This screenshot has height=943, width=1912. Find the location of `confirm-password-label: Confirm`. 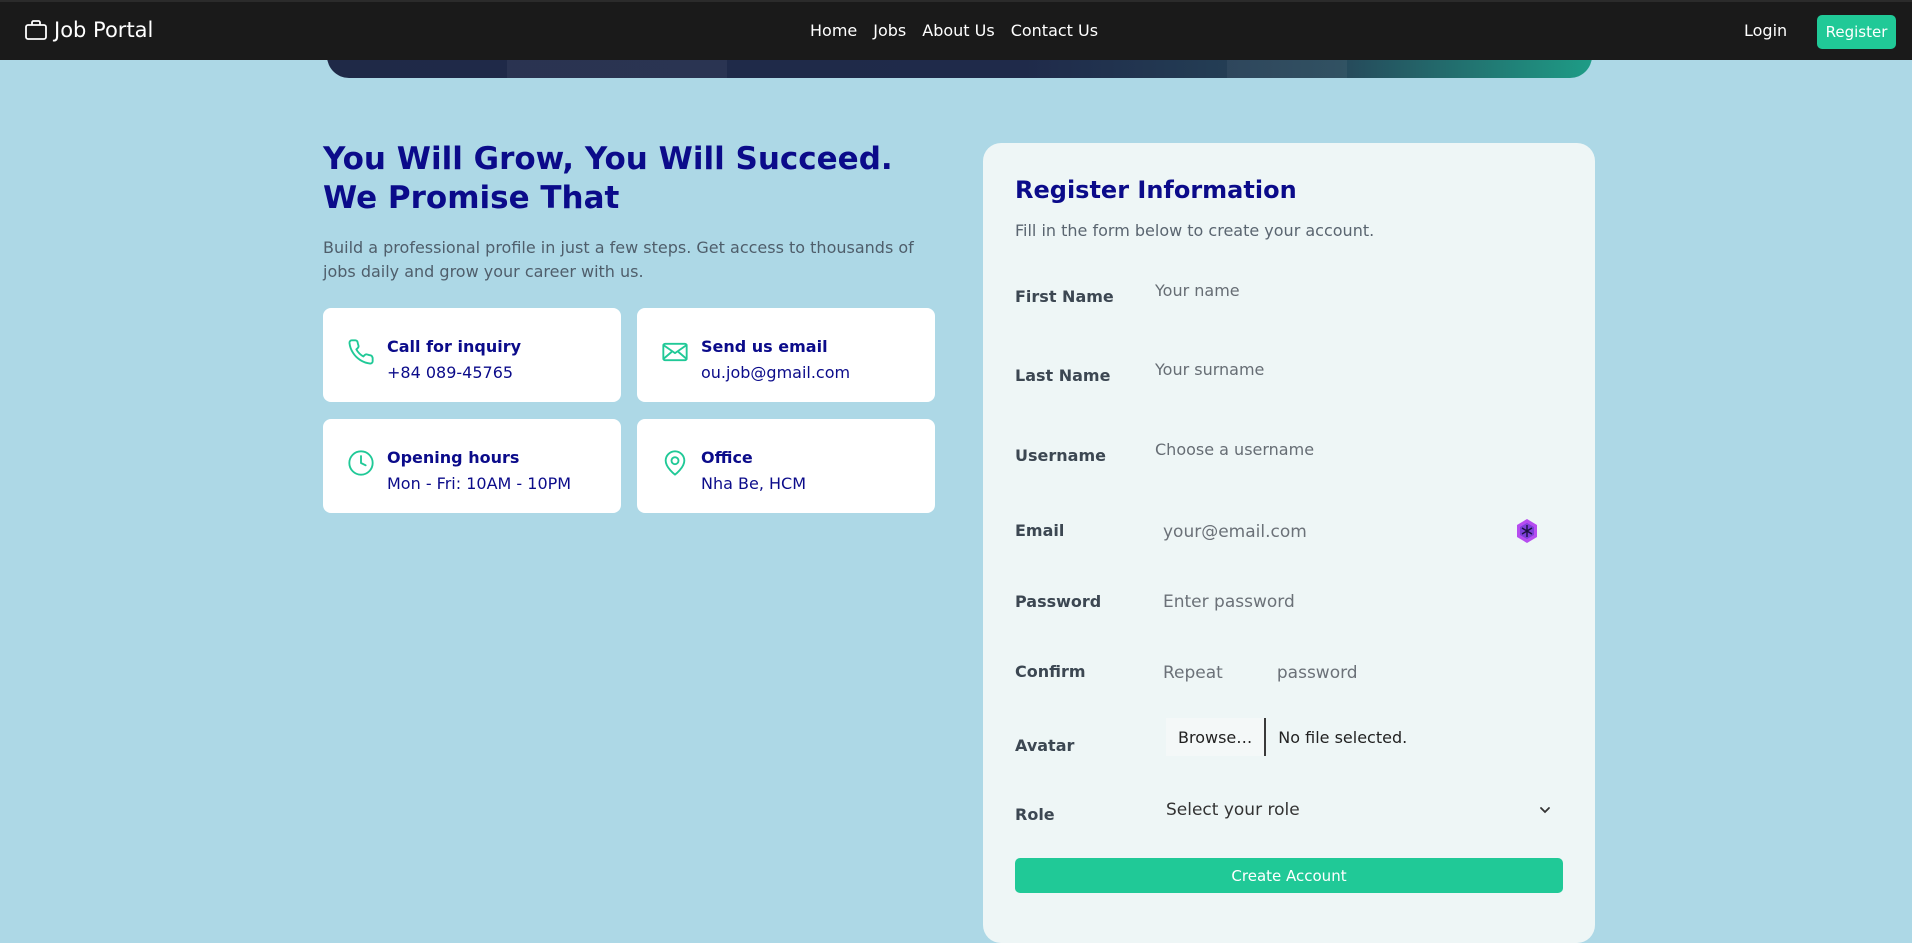

confirm-password-label: Confirm is located at coordinates (1050, 671).